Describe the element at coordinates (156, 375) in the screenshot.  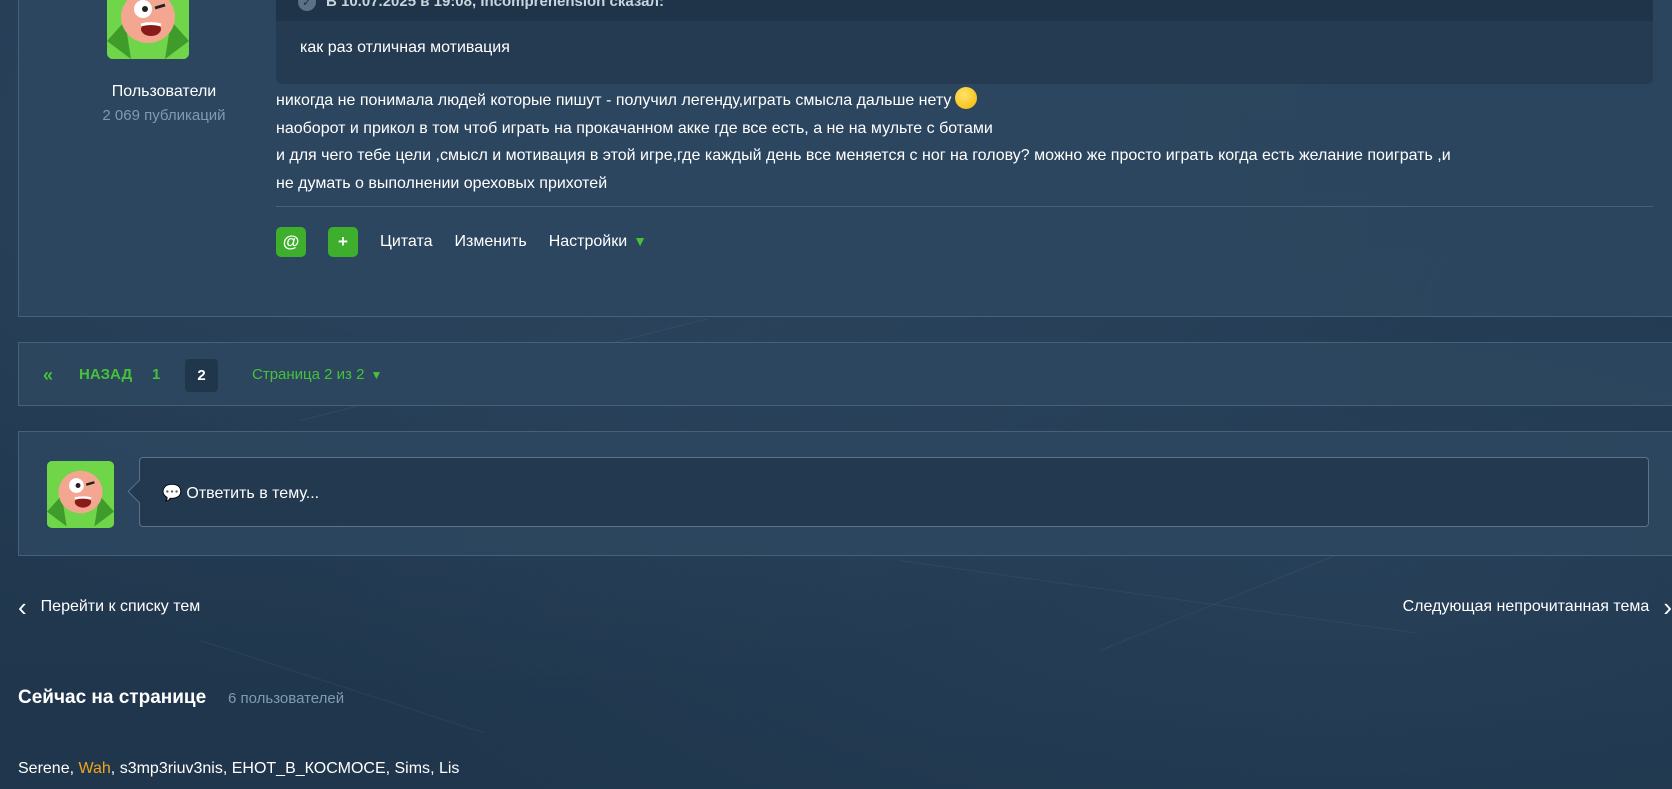
I see `page-1-link: 1` at that location.